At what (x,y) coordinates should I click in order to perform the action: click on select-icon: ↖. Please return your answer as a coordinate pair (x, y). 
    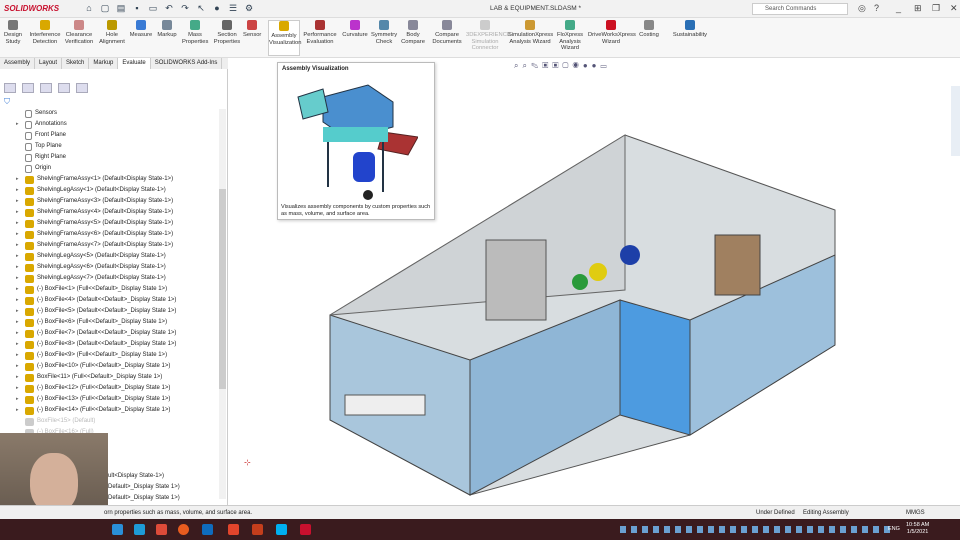
    Looking at the image, I should click on (201, 8).